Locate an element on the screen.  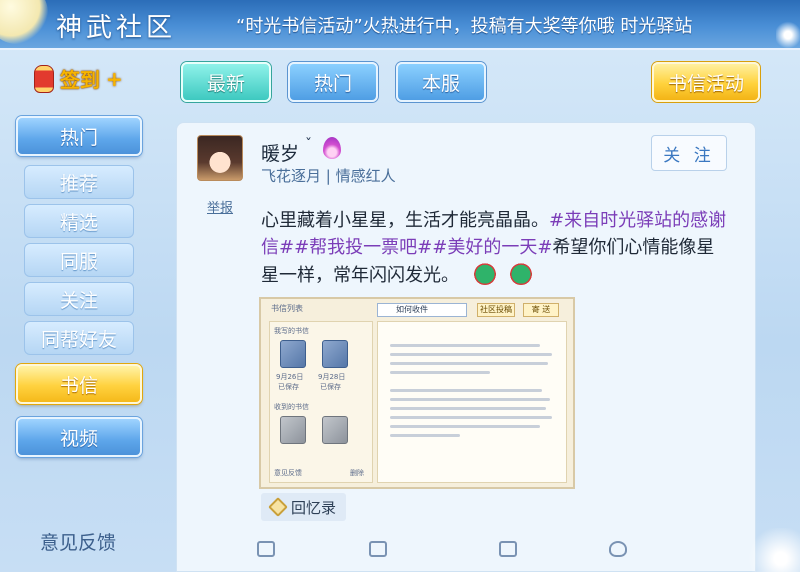
image-feedback: 意见反馈 is located at coordinates (288, 473).